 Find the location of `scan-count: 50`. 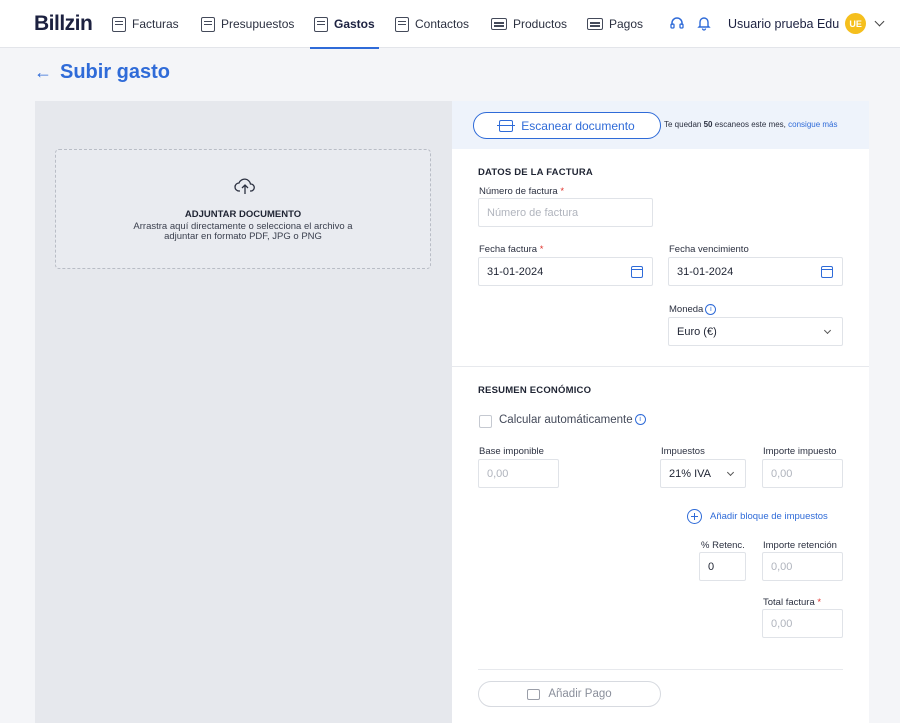

scan-count: 50 is located at coordinates (708, 124).